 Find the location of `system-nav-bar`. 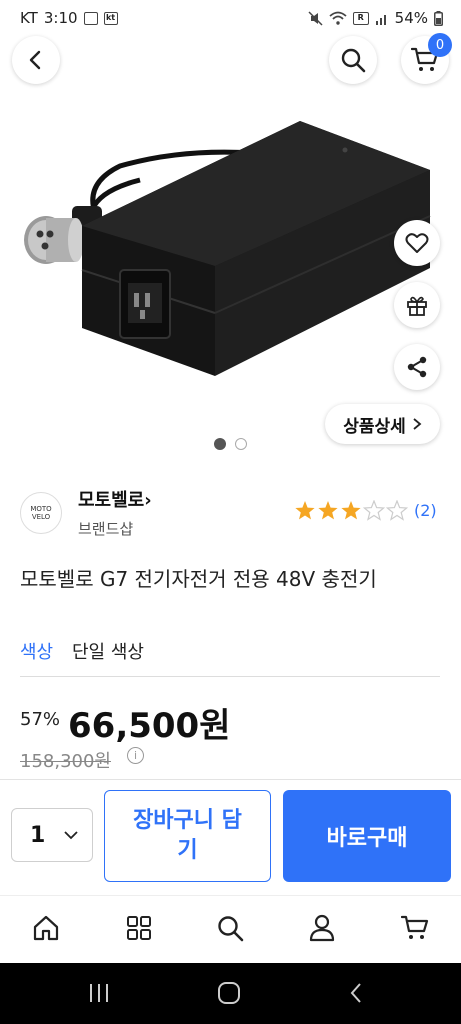

system-nav-bar is located at coordinates (230, 993).